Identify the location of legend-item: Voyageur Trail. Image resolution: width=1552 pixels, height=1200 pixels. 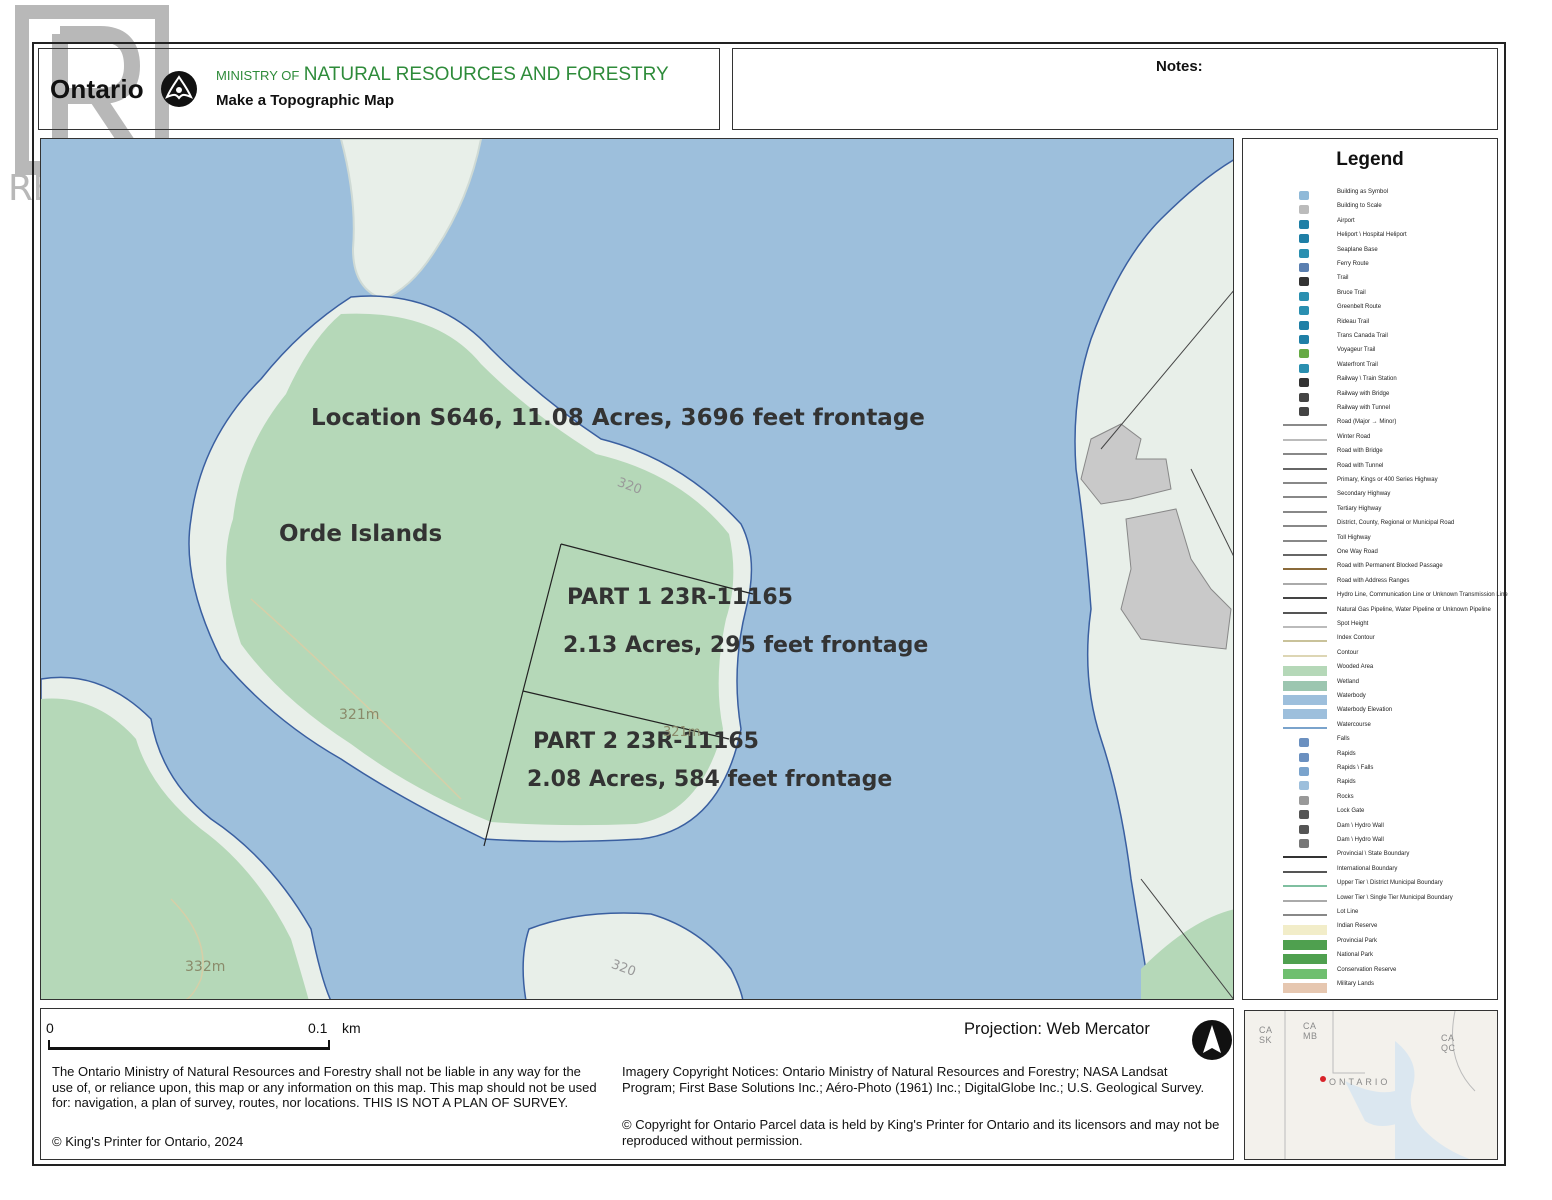
(1371, 353).